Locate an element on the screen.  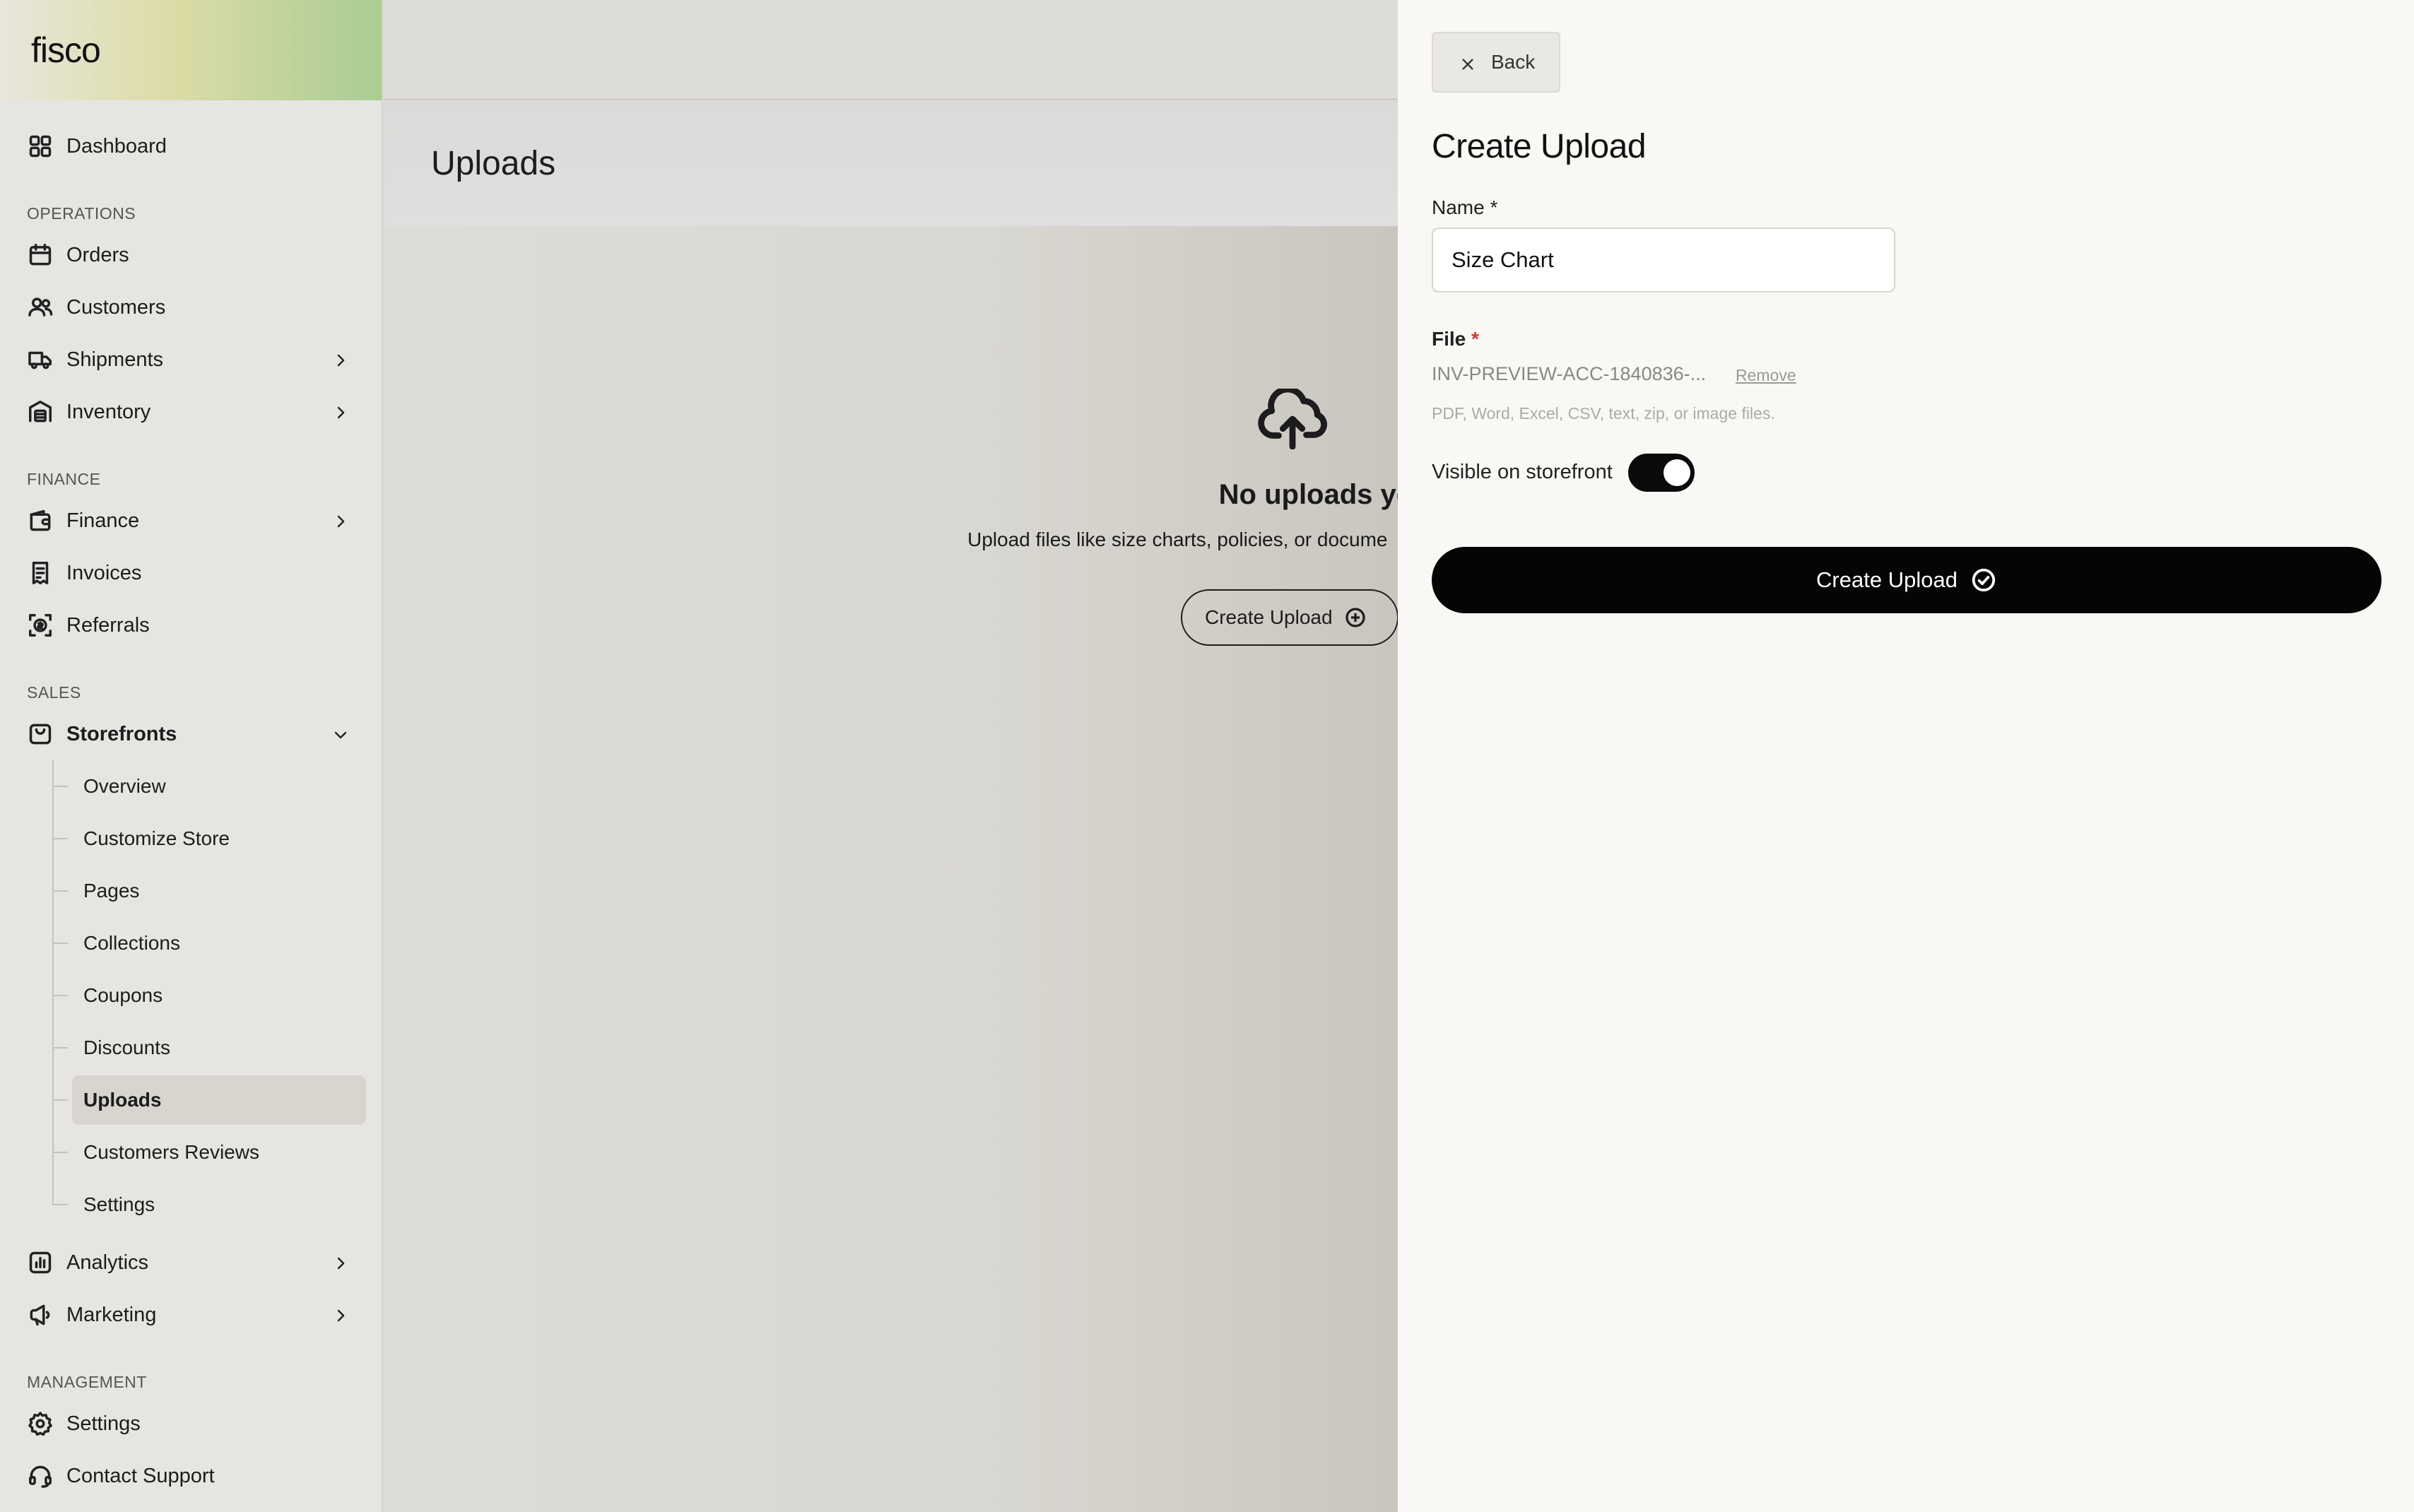
plus-circle-icon is located at coordinates (1355, 617).